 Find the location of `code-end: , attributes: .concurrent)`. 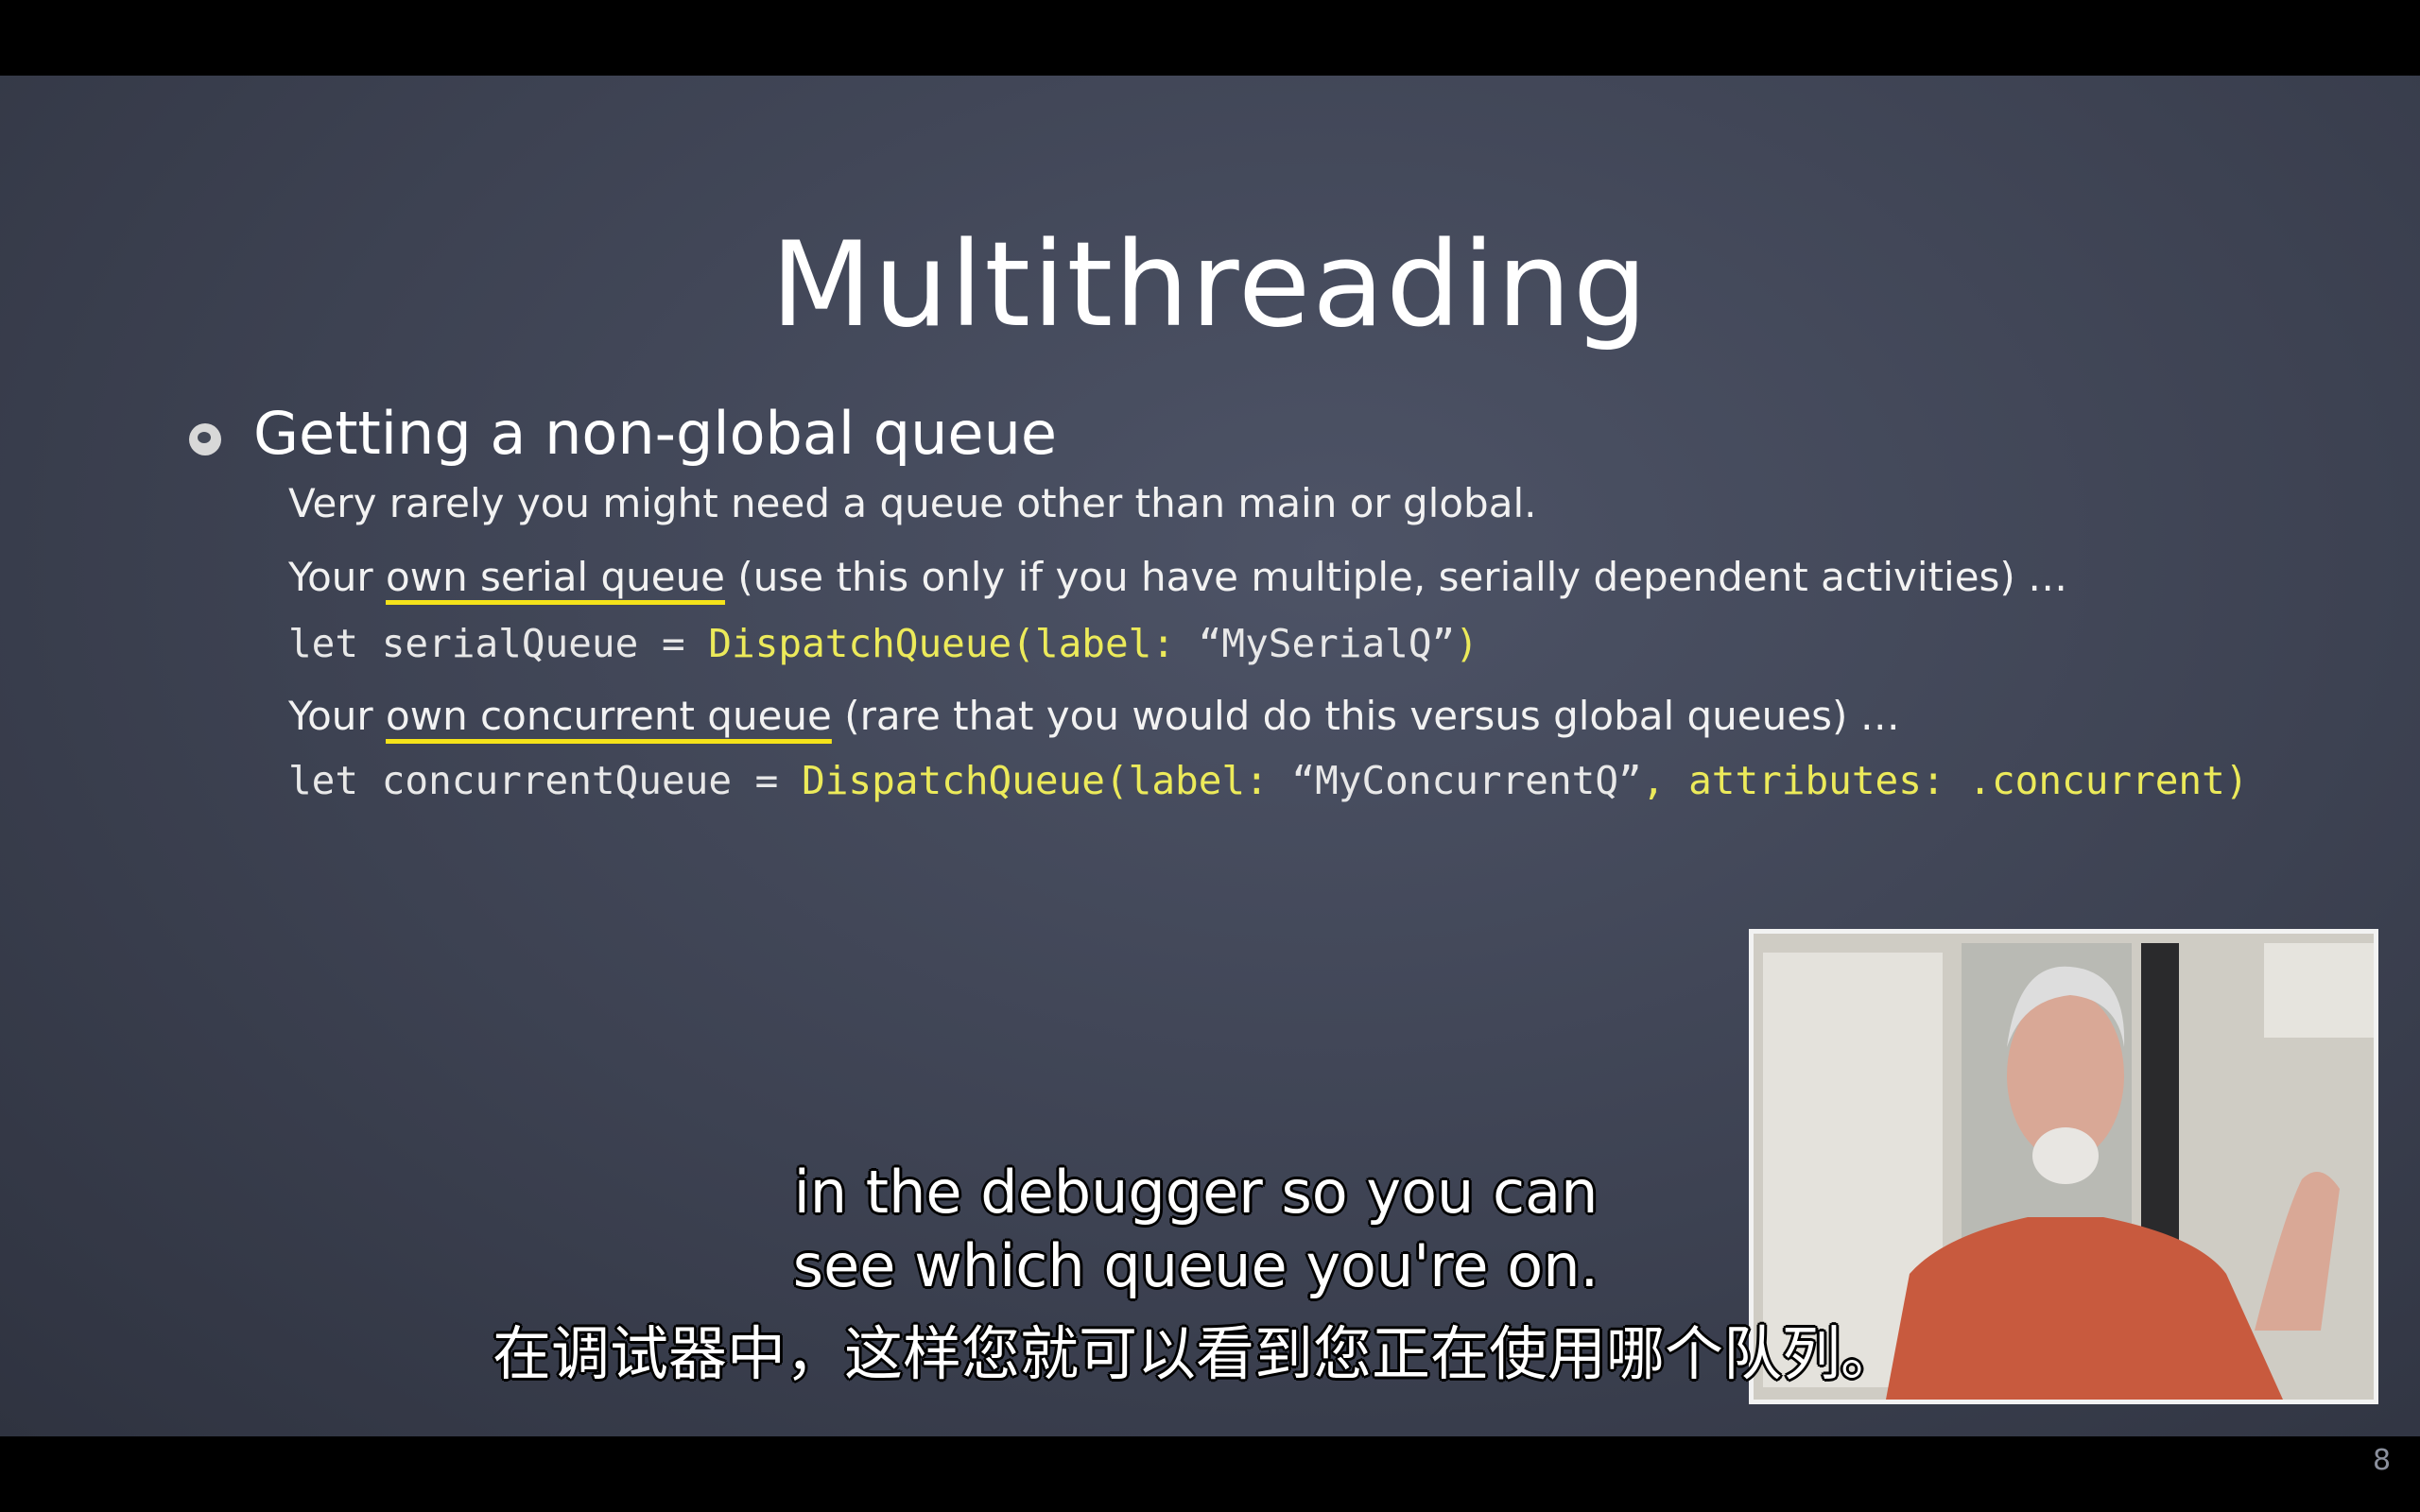

code-end: , attributes: .concurrent) is located at coordinates (1945, 780).